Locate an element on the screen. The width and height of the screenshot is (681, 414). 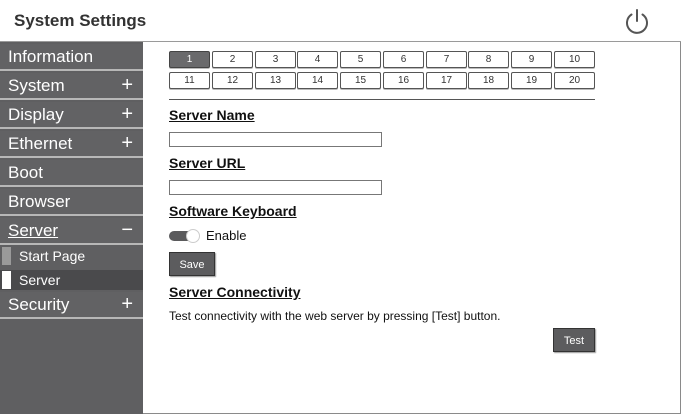
sidebar-item-boot: Boot is located at coordinates (71, 173).